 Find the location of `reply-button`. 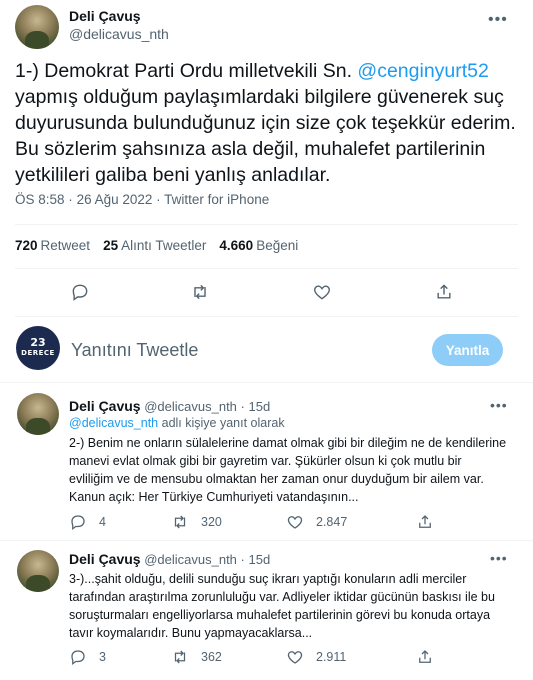

reply-button is located at coordinates (80, 292).